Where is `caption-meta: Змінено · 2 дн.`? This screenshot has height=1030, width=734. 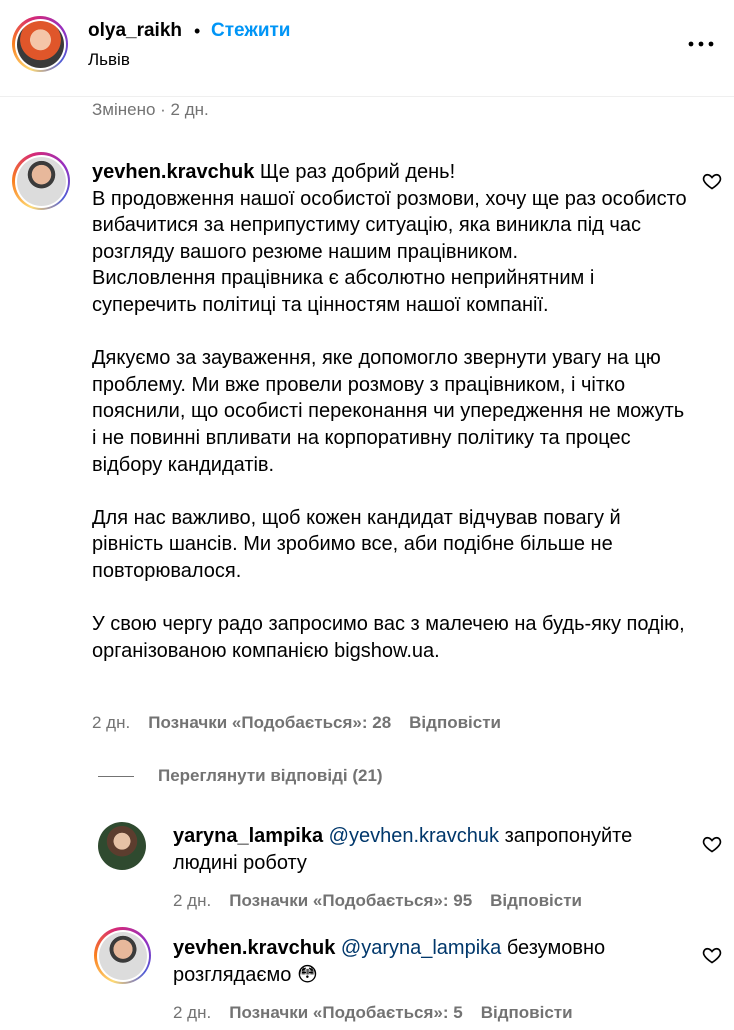
caption-meta: Змінено · 2 дн. is located at coordinates (150, 109).